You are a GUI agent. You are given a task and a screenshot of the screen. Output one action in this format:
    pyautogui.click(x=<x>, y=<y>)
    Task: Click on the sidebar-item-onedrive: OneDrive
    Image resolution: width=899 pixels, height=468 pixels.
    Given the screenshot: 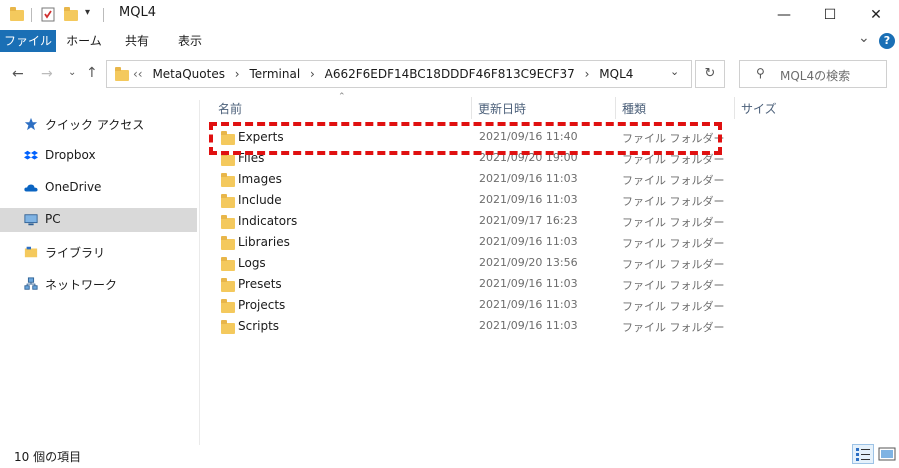 What is the action you would take?
    pyautogui.click(x=98, y=188)
    